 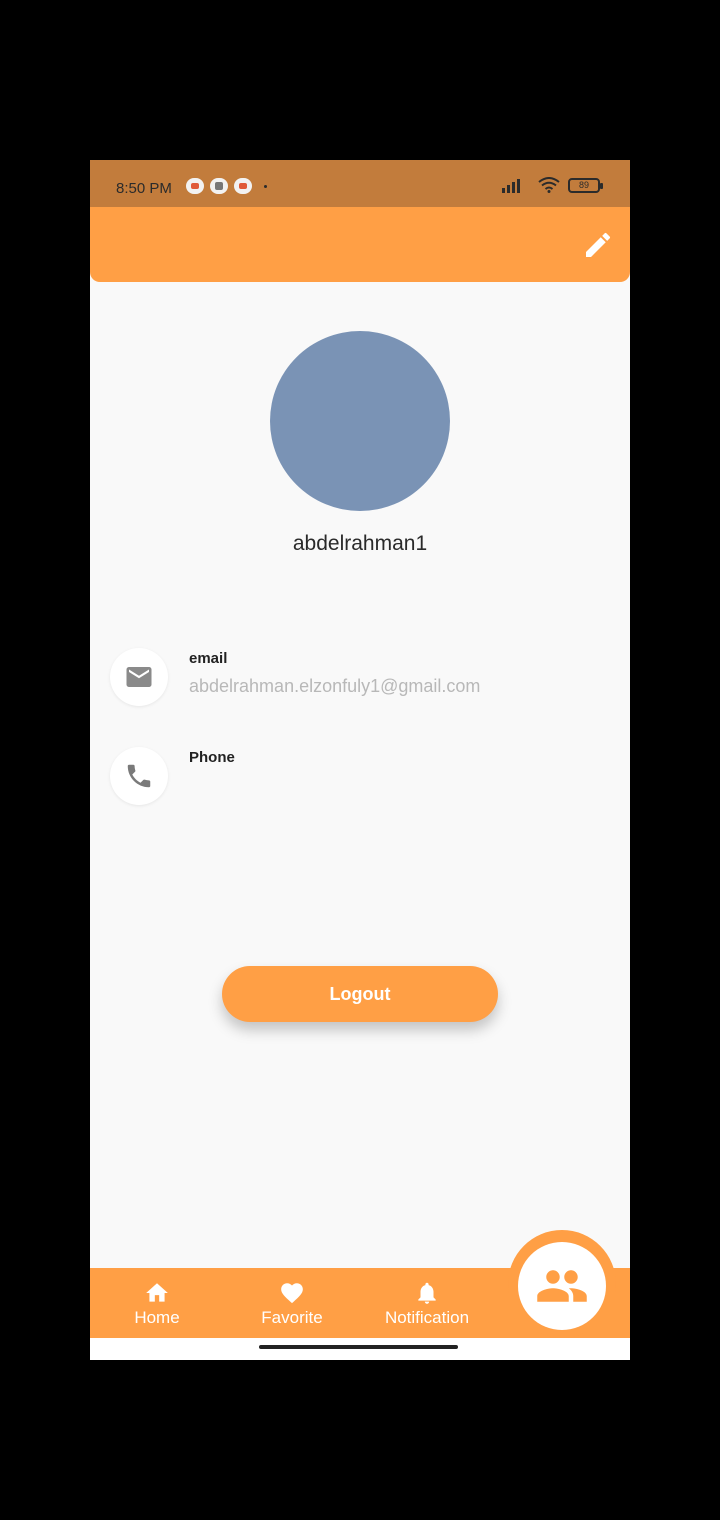 What do you see at coordinates (360, 244) in the screenshot?
I see `app-bar` at bounding box center [360, 244].